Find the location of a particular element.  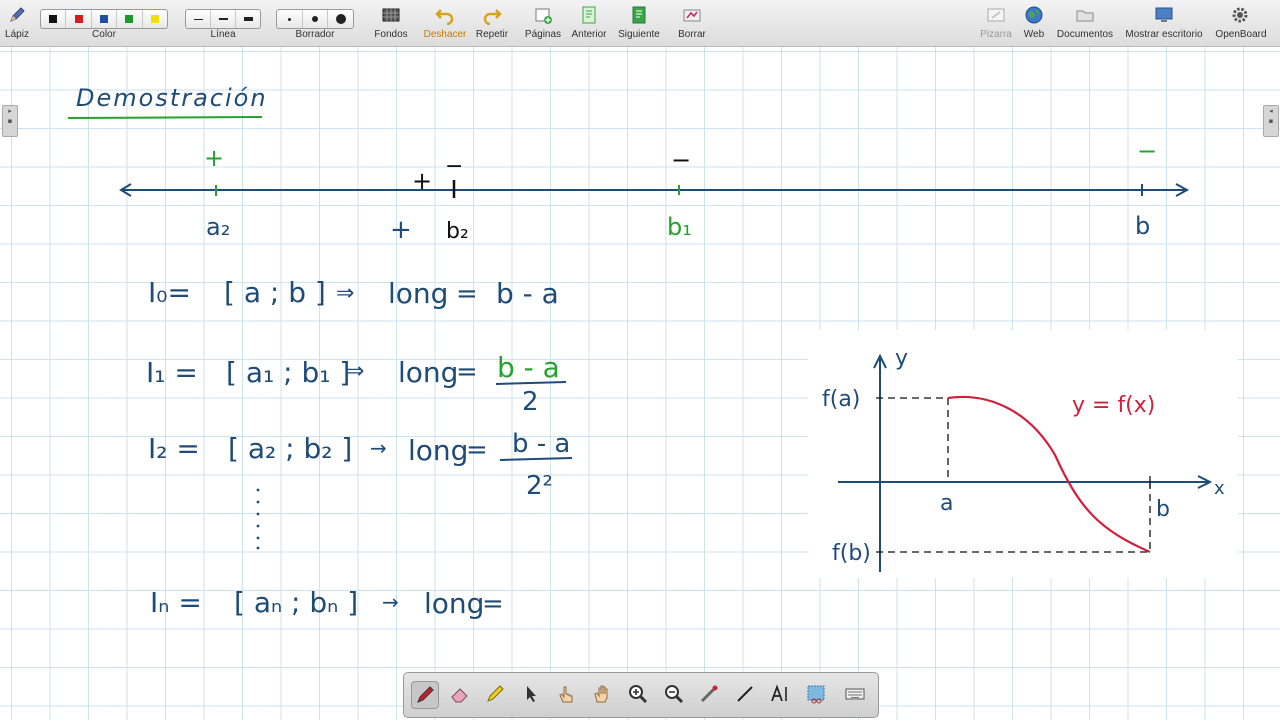

sign-minus-b: − is located at coordinates (1147, 151).